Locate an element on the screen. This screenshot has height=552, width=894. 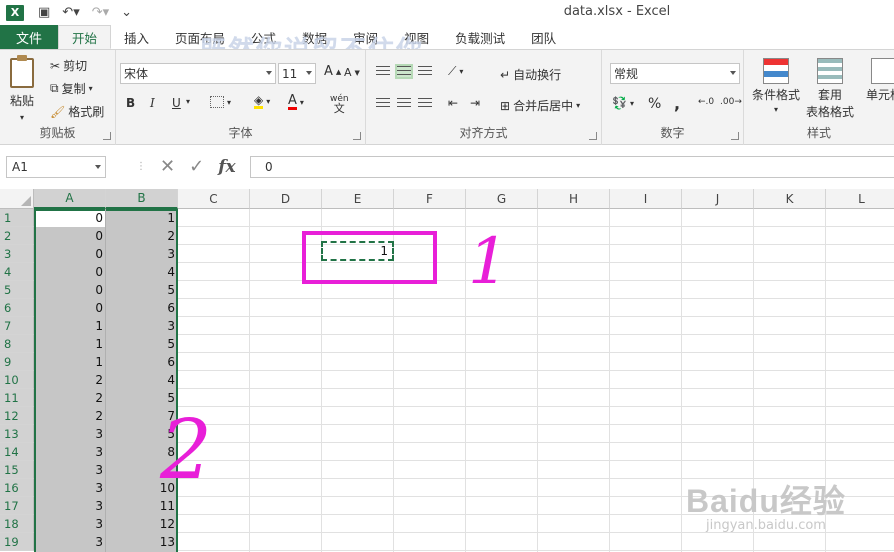
align-middle-button is located at coordinates (404, 71).